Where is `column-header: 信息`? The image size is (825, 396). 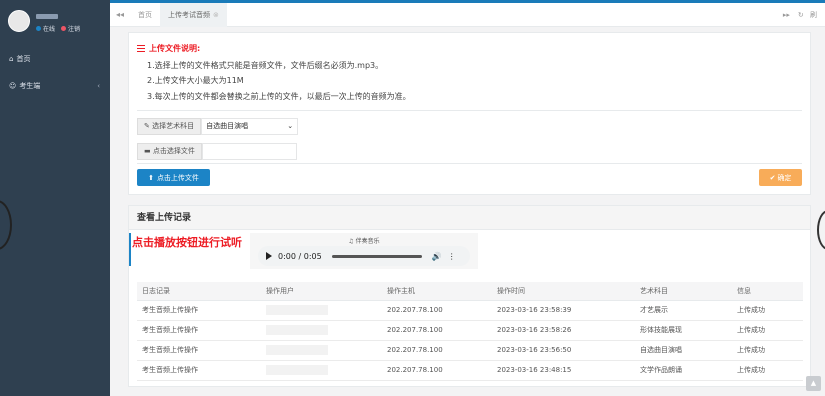
column-header: 信息 is located at coordinates (767, 291).